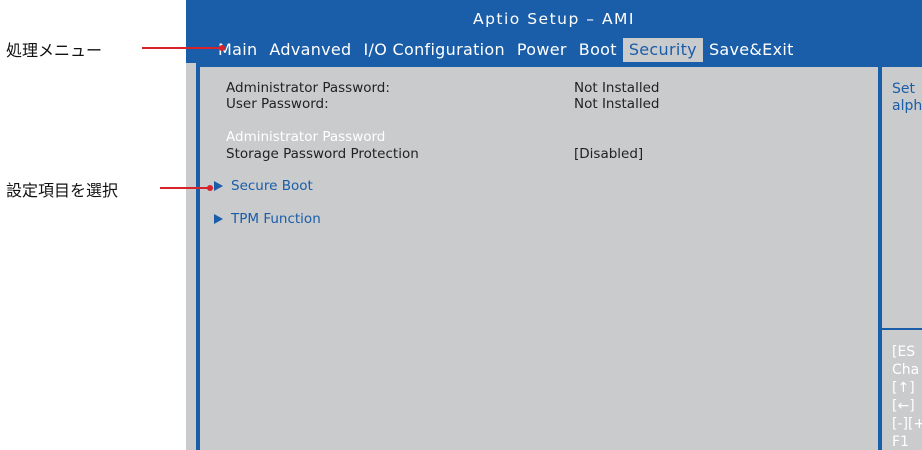 The image size is (922, 450). I want to click on tpm-function-item: TPM Function, so click(276, 219).